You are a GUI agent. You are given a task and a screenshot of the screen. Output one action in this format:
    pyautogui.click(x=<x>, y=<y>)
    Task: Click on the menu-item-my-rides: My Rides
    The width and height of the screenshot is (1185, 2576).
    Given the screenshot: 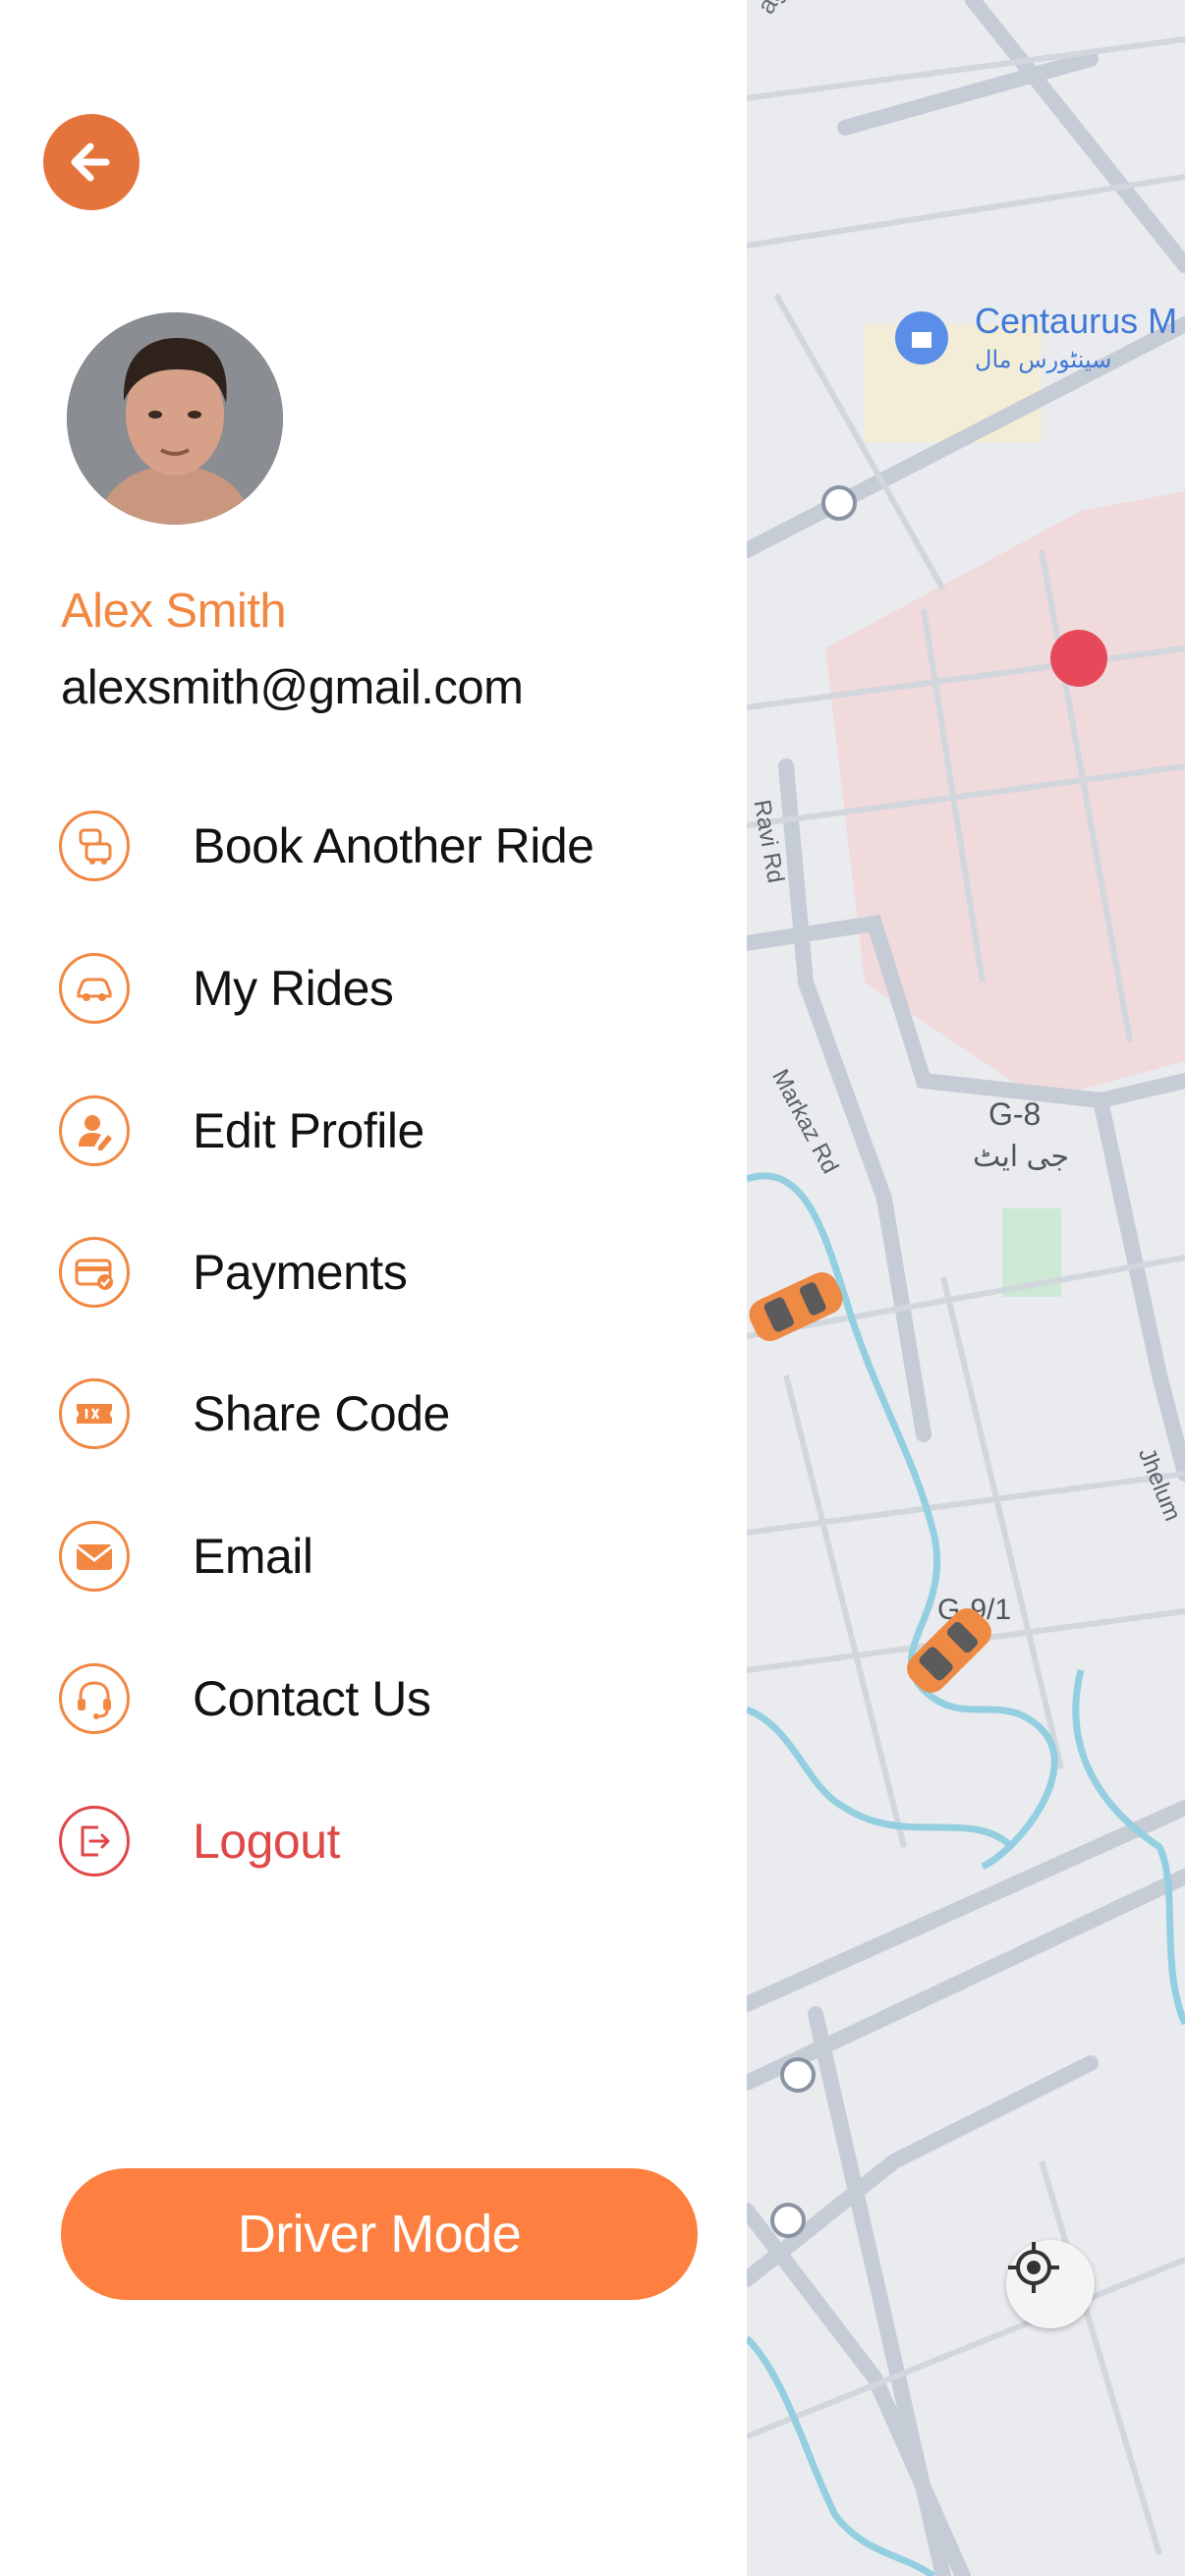 What is the action you would take?
    pyautogui.click(x=383, y=988)
    